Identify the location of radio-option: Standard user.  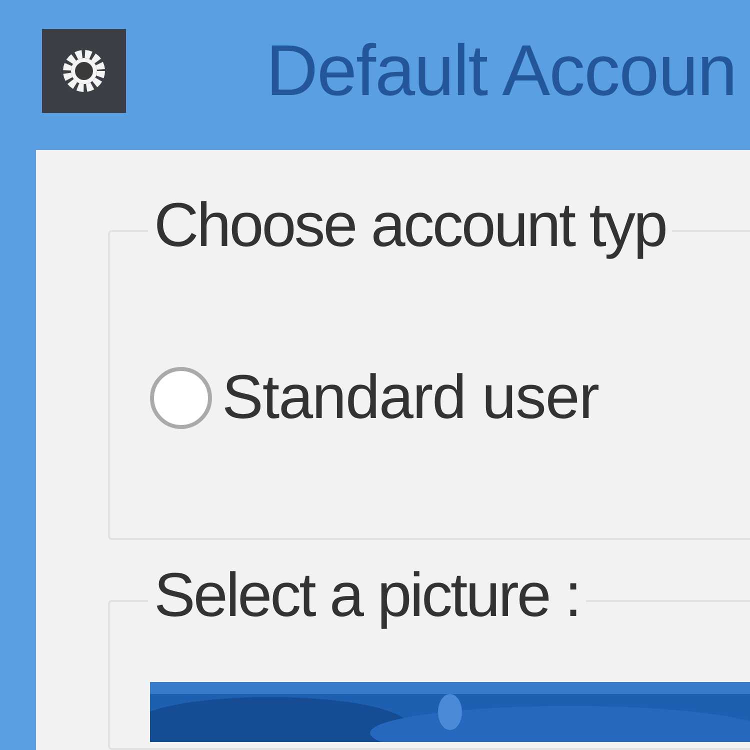
(450, 397).